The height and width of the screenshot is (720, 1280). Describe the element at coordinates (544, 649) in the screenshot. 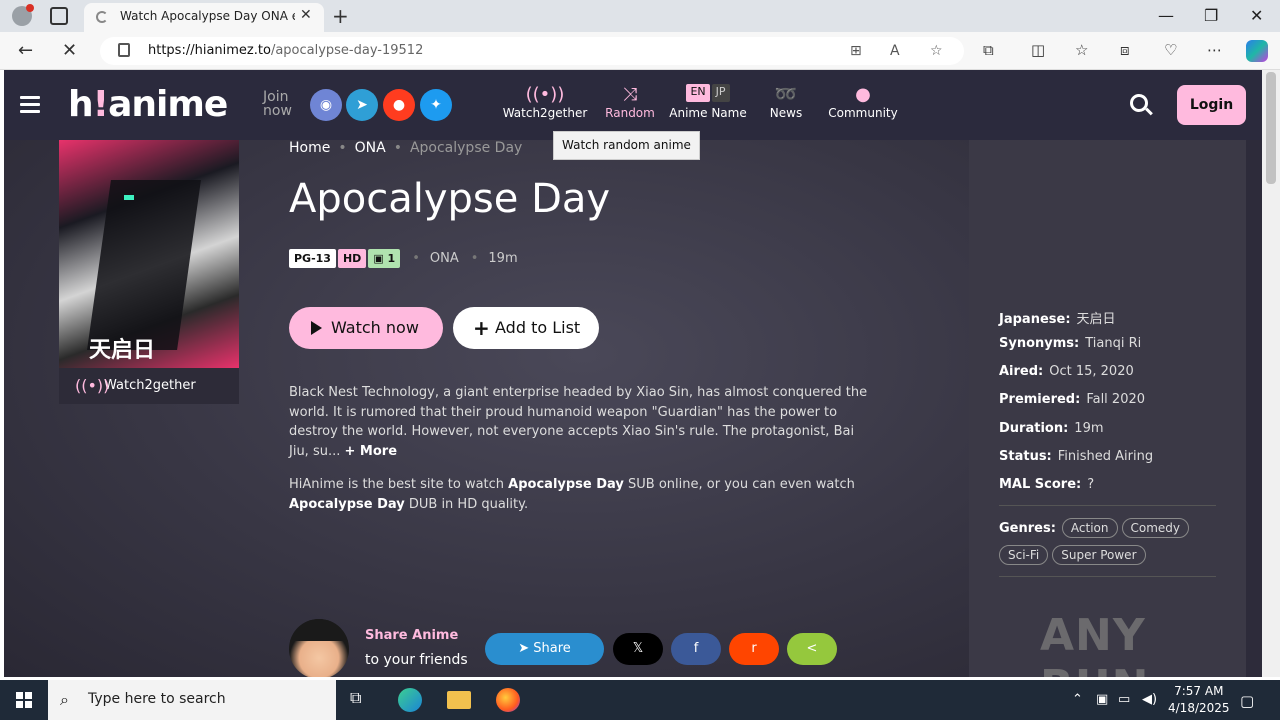

I see `telegram-share-button: ➤ Share` at that location.